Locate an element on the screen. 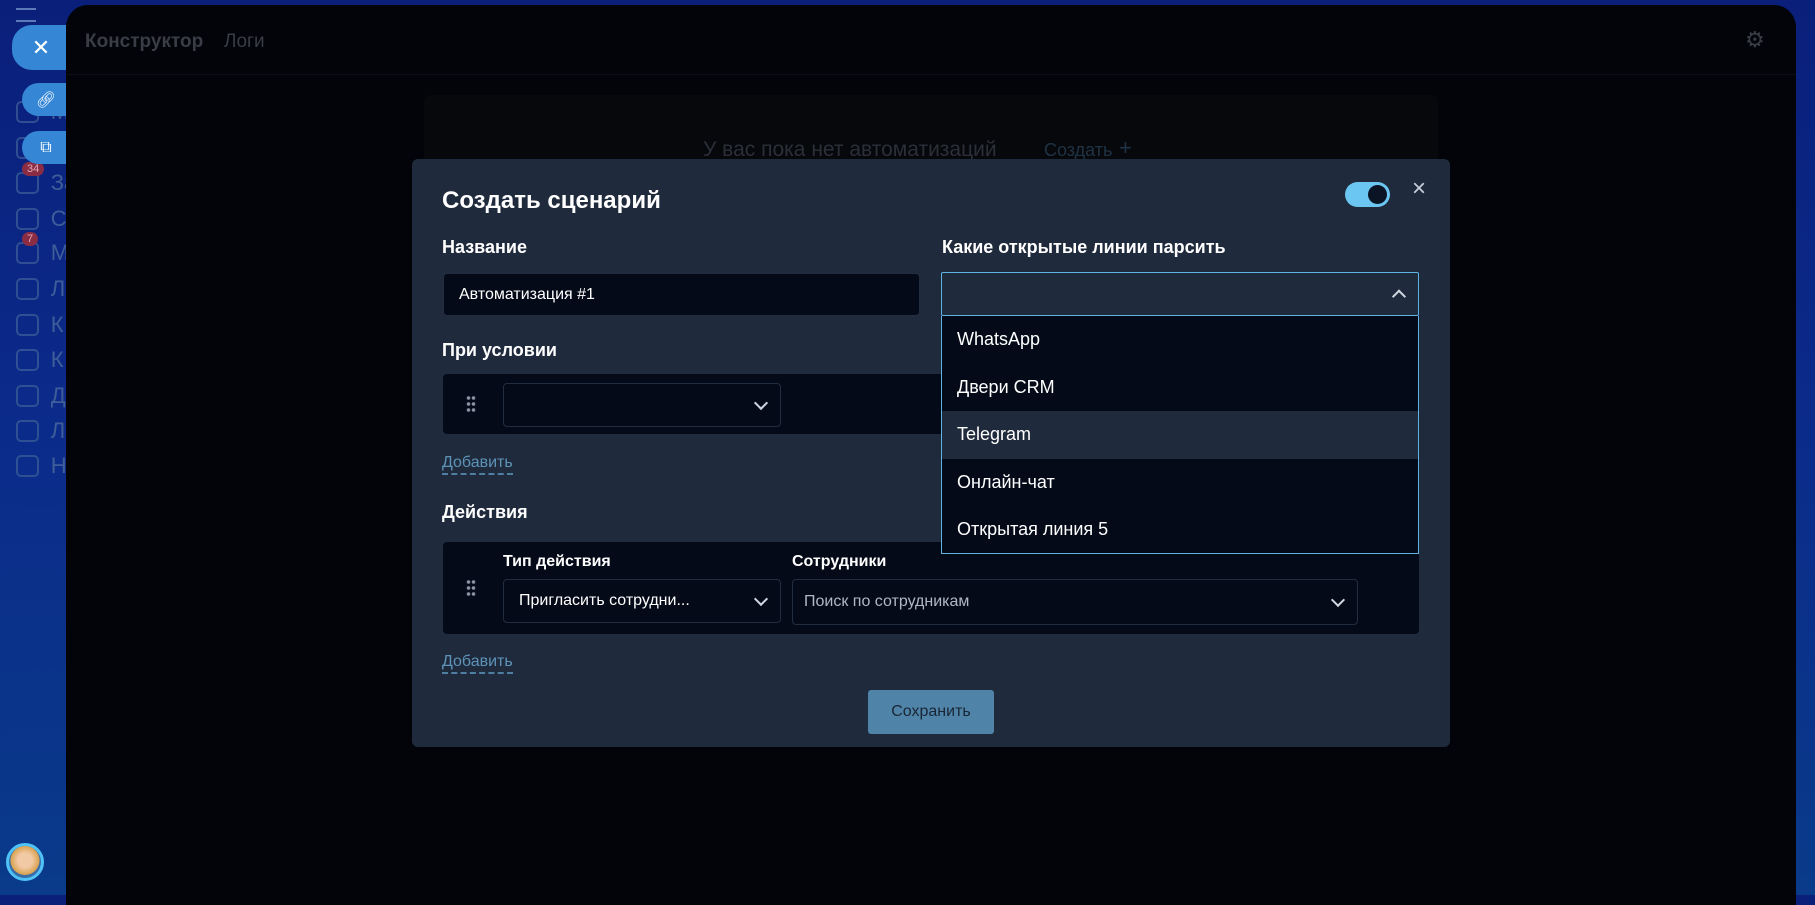  condition-select is located at coordinates (642, 405).